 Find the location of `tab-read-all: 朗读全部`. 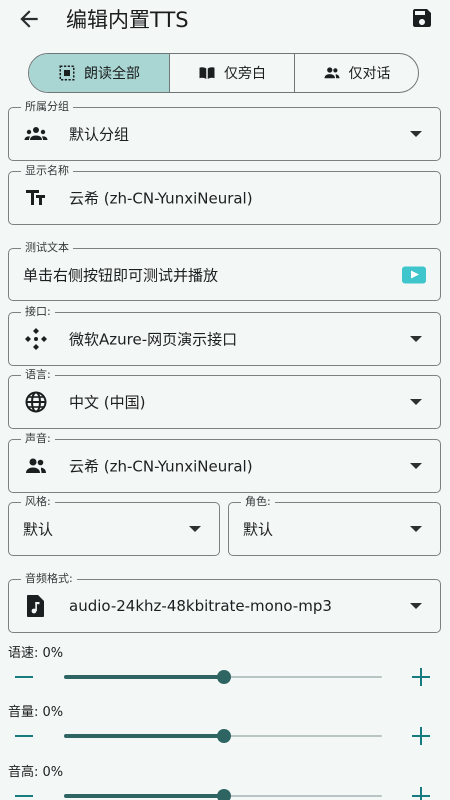

tab-read-all: 朗读全部 is located at coordinates (99, 73).